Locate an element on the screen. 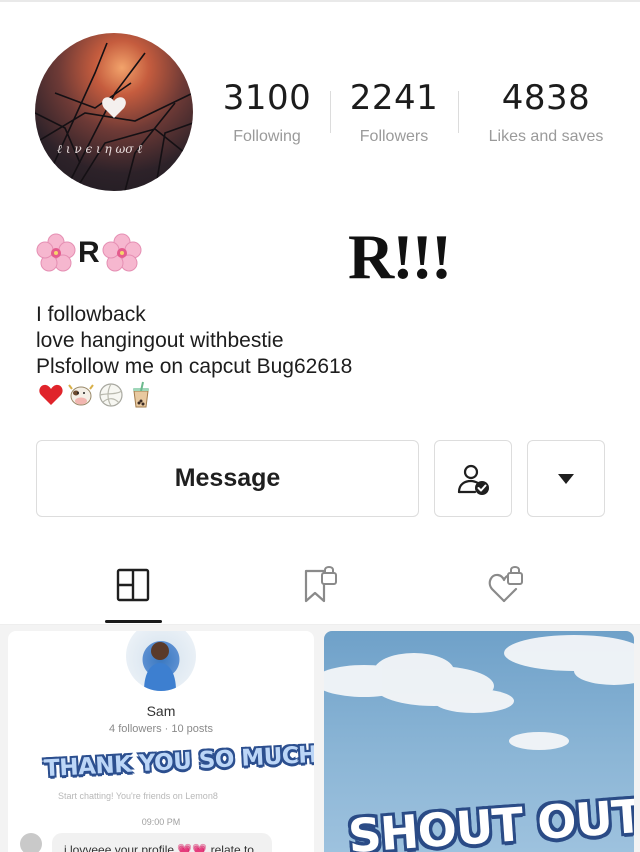  post-user-avatar is located at coordinates (161, 661).